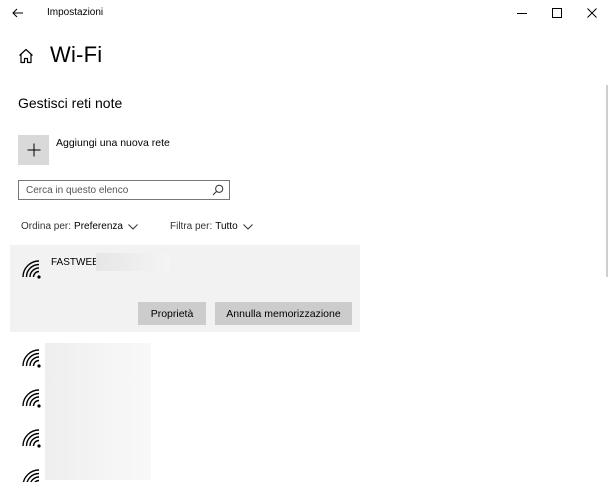 The height and width of the screenshot is (482, 610). I want to click on sort-dropdown: Ordina per: Preferenza, so click(79, 226).